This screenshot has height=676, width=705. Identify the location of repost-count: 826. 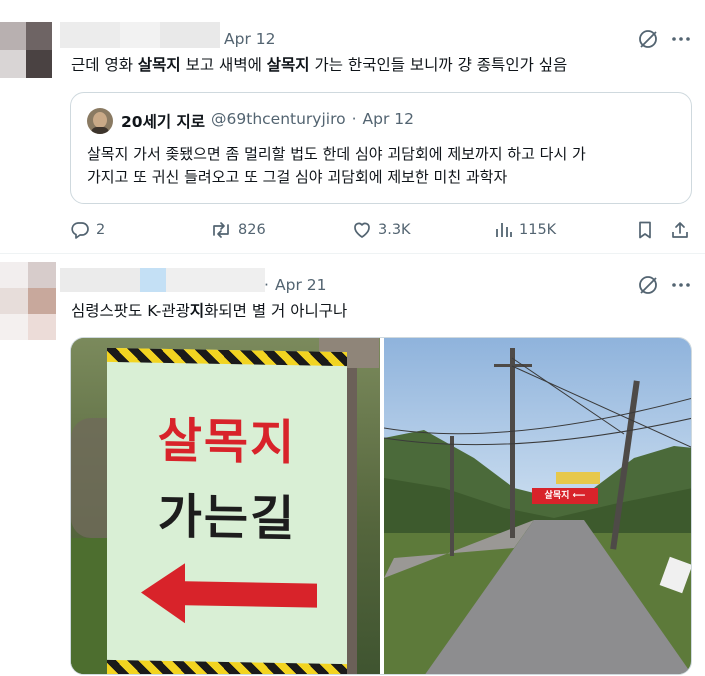
(252, 230).